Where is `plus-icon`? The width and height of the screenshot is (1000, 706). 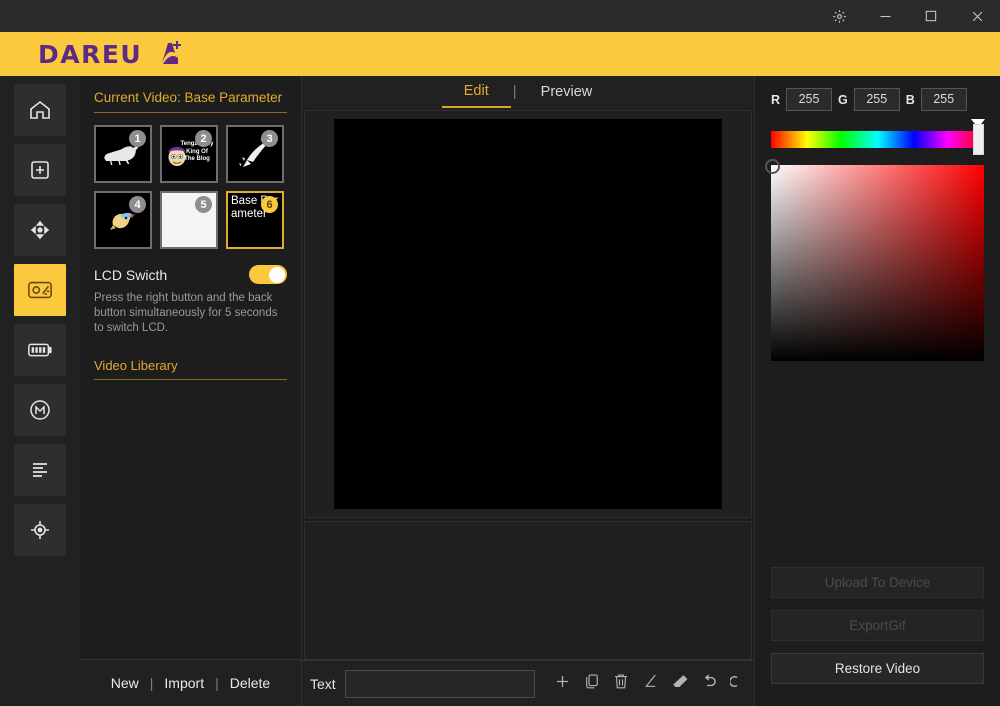 plus-icon is located at coordinates (562, 684).